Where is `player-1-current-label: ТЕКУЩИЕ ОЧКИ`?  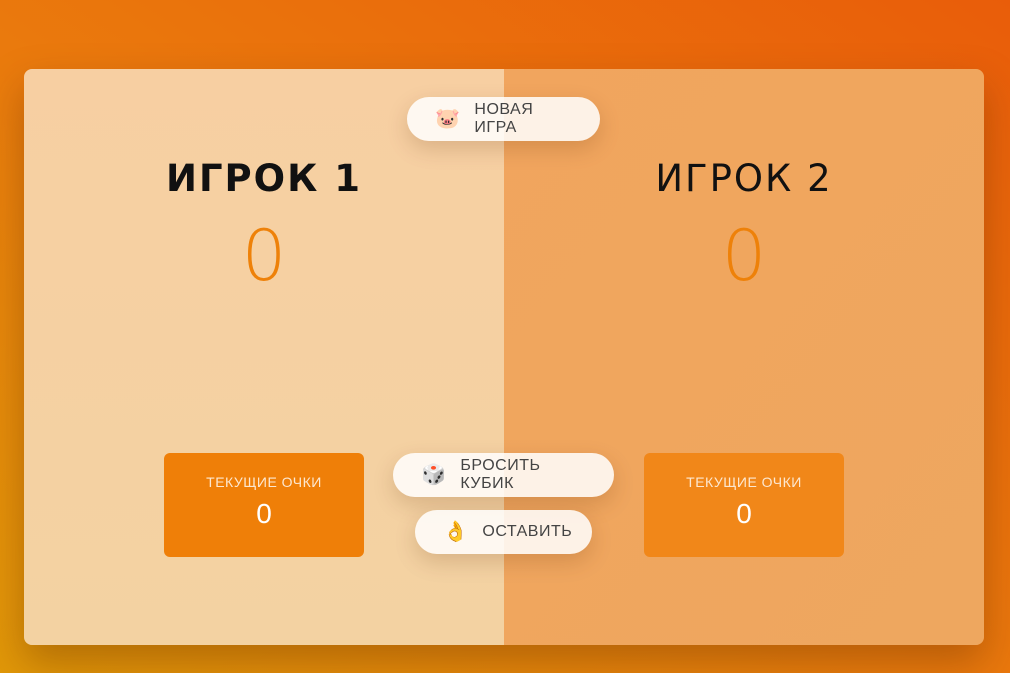 player-1-current-label: ТЕКУЩИЕ ОЧКИ is located at coordinates (264, 482).